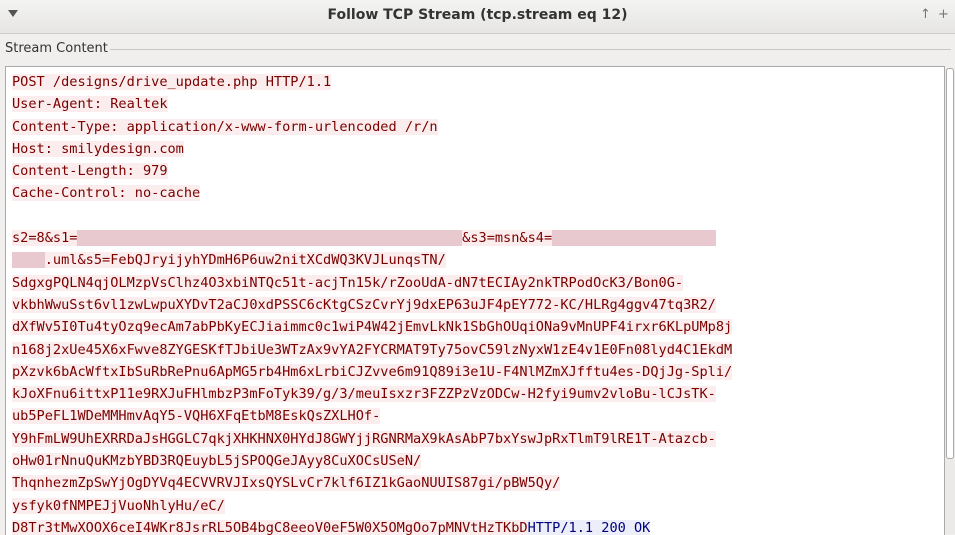  Describe the element at coordinates (925, 14) in the screenshot. I see `arrow-up-icon: ↑` at that location.